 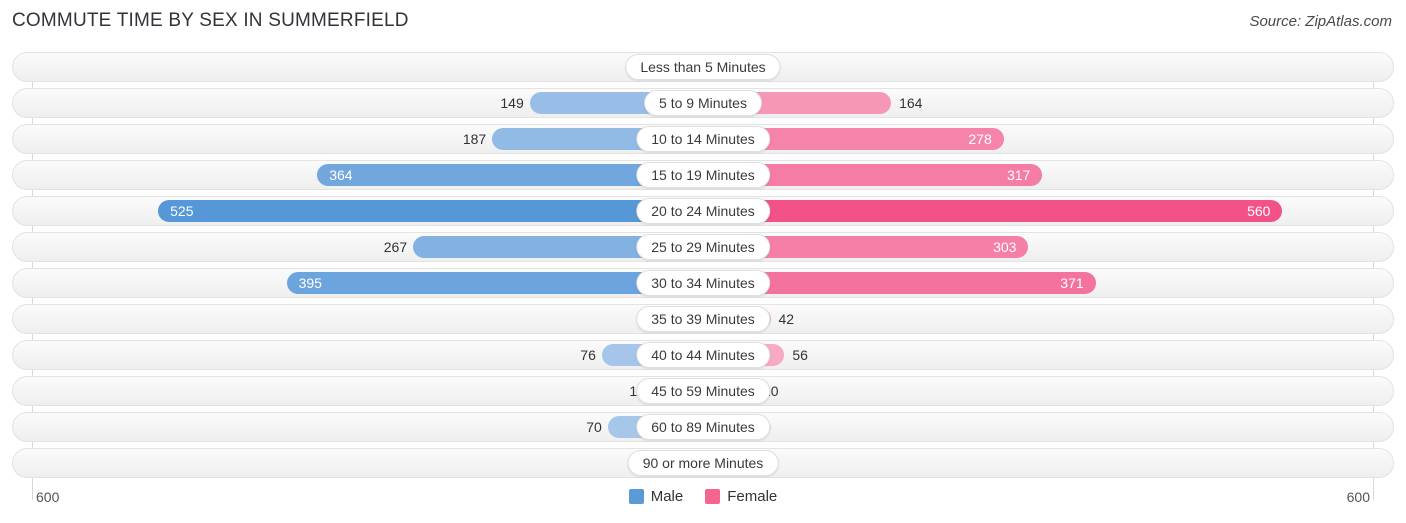 What do you see at coordinates (636, 496) in the screenshot?
I see `legend-swatch-male` at bounding box center [636, 496].